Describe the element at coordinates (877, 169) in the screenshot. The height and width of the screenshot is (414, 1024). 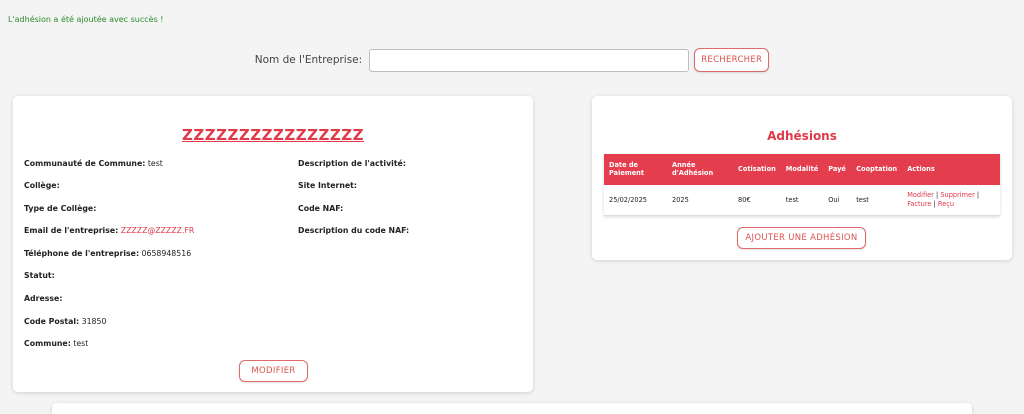
I see `col-cooptation: Cooptation` at that location.